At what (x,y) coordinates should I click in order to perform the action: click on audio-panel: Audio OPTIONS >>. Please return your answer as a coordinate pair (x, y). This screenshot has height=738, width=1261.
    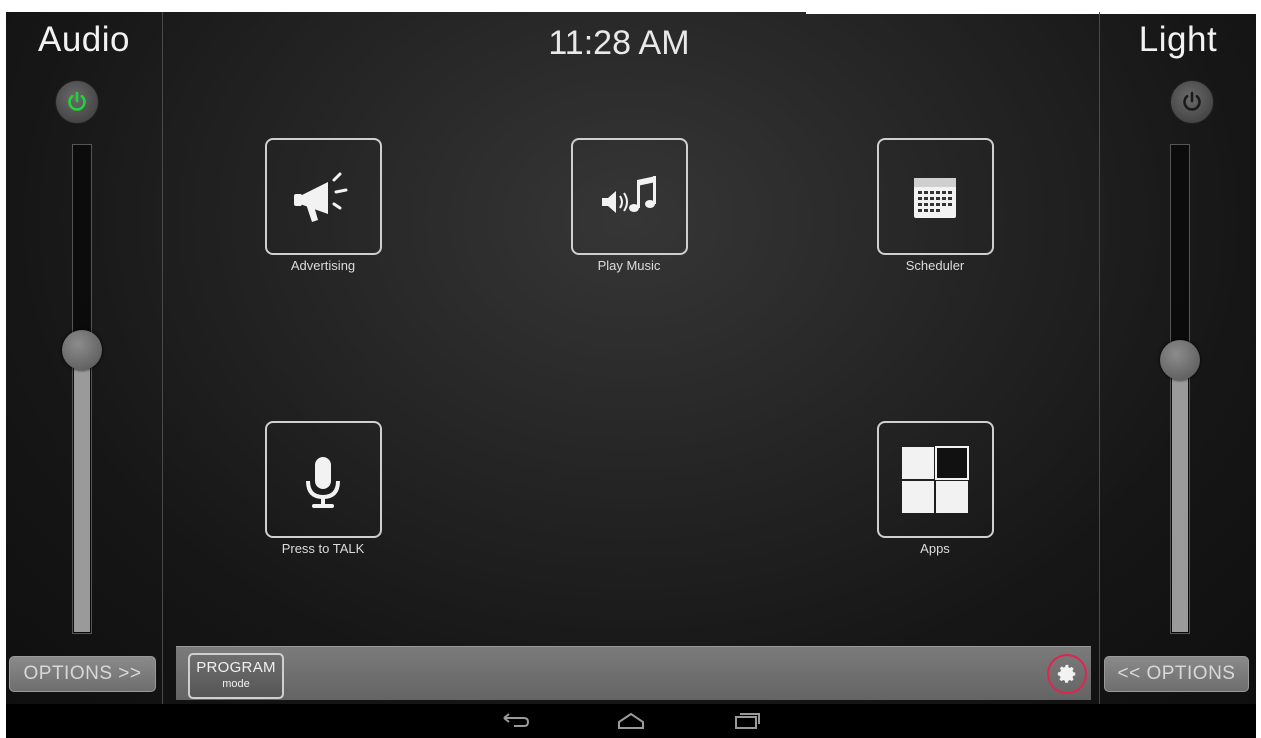
    Looking at the image, I should click on (84, 358).